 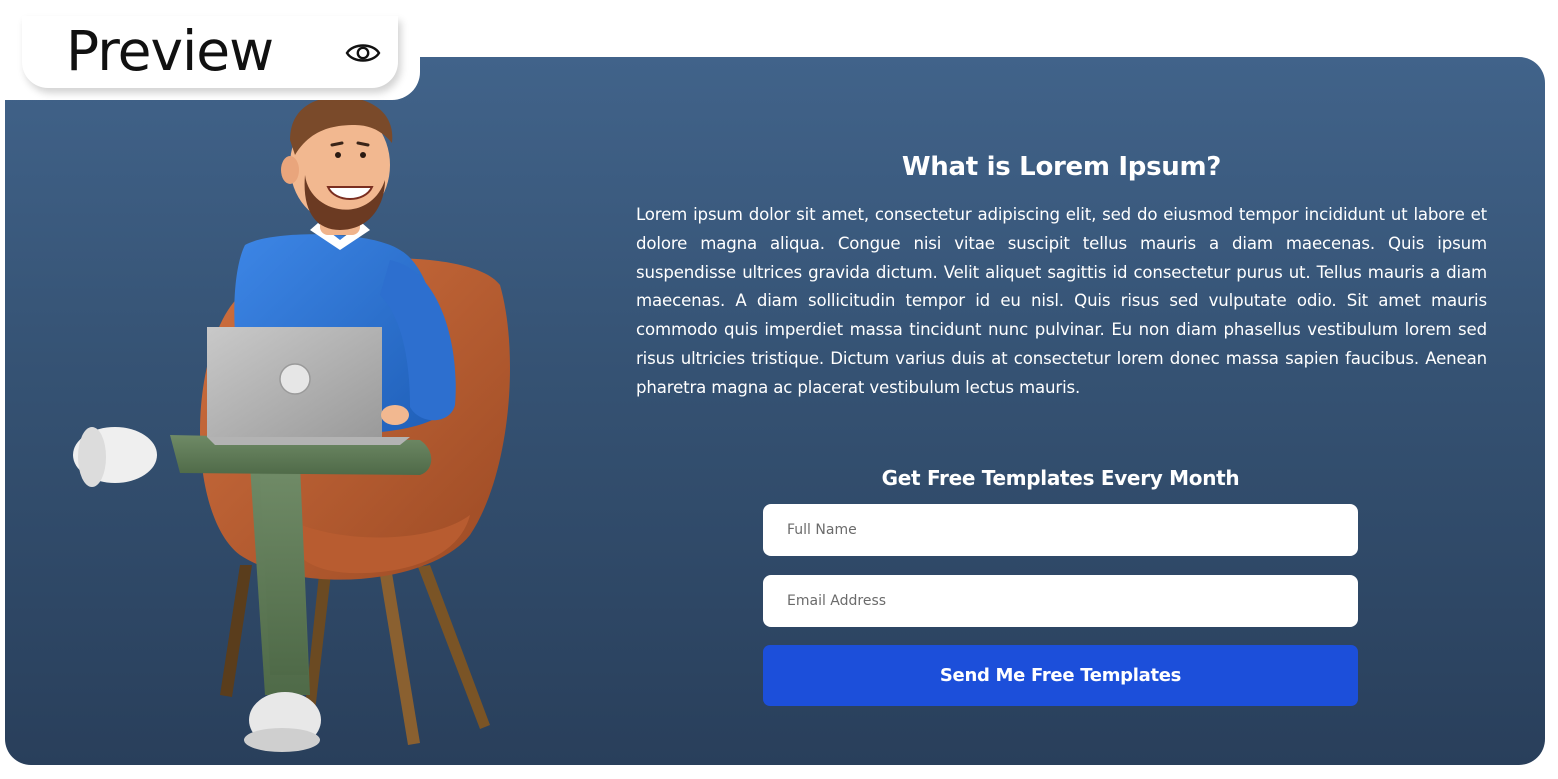 What do you see at coordinates (1060, 478) in the screenshot?
I see `signup-title: Get Free Templates Every Month` at bounding box center [1060, 478].